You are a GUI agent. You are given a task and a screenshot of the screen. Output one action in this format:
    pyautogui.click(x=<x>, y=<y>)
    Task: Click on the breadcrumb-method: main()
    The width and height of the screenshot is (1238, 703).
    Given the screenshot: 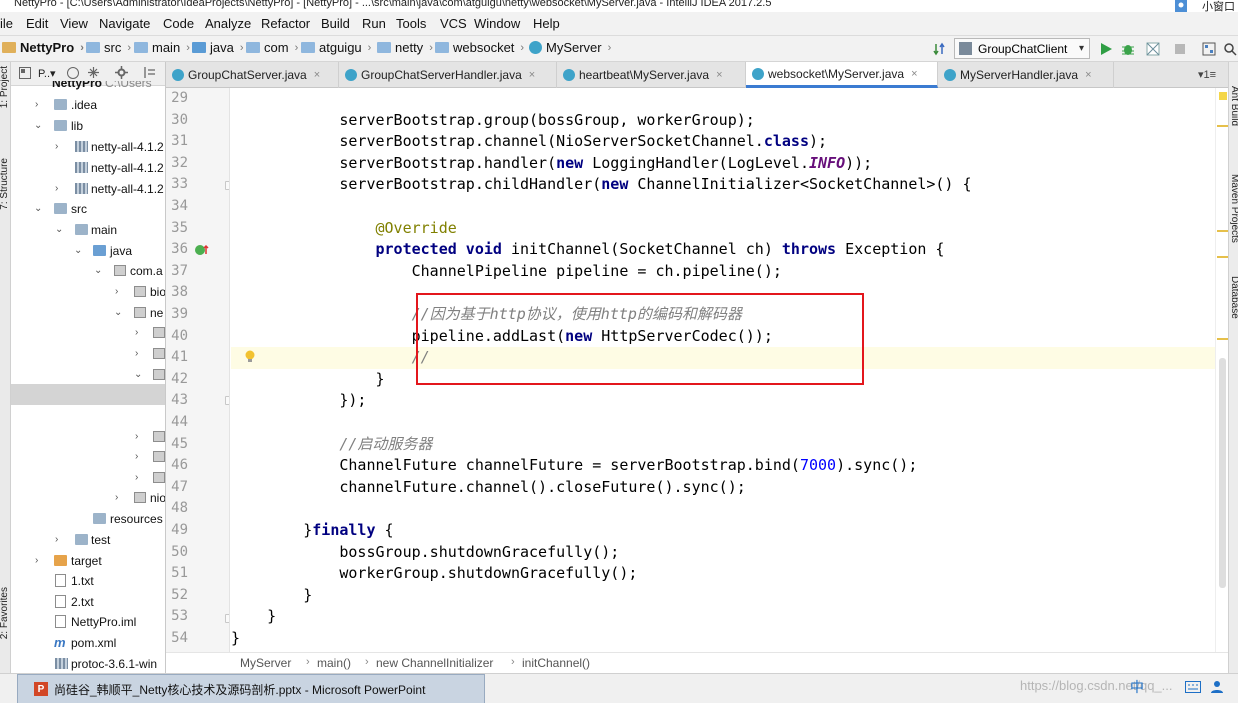 What is the action you would take?
    pyautogui.click(x=334, y=663)
    